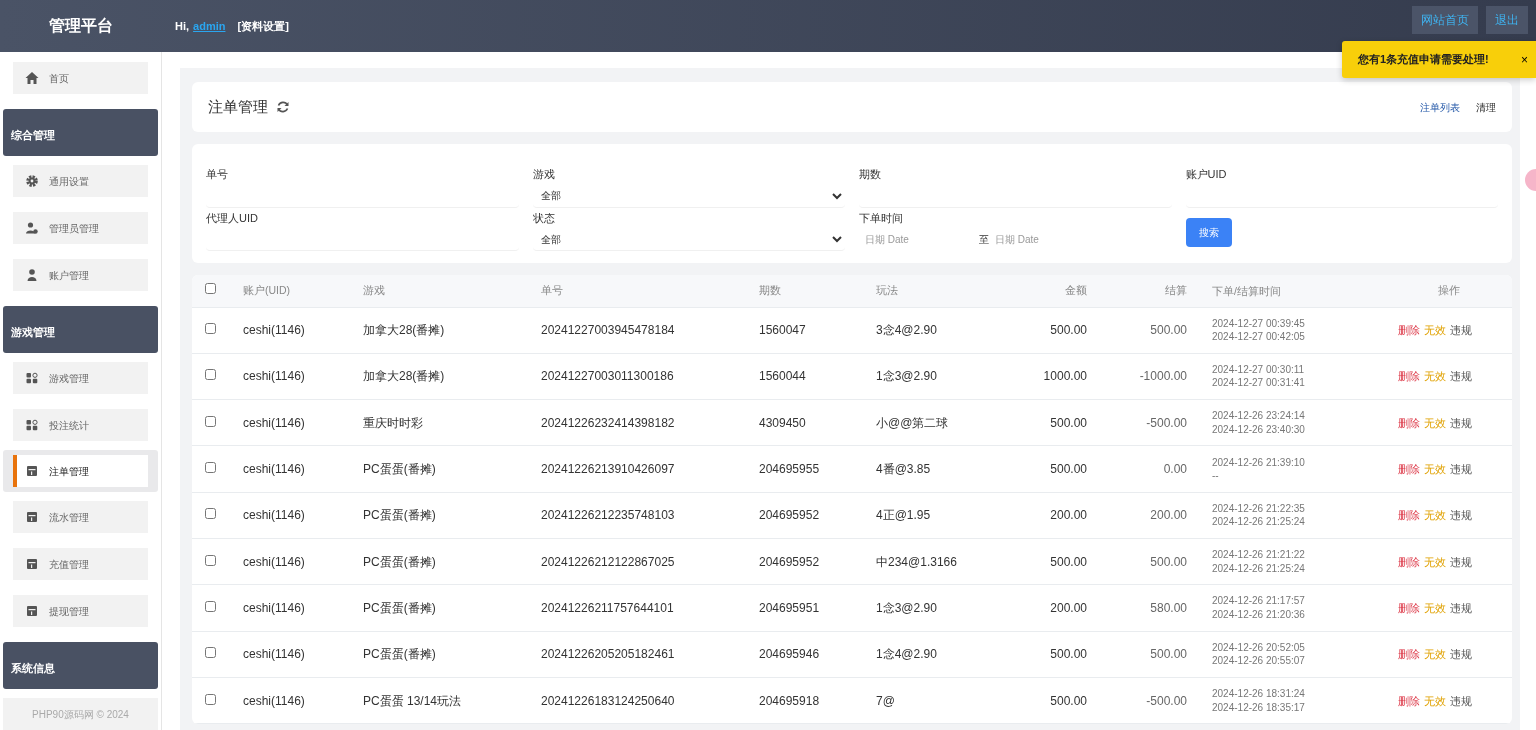 The width and height of the screenshot is (1536, 730). What do you see at coordinates (1259, 323) in the screenshot?
I see `bet-time: 2024-12-27 00:39:45` at bounding box center [1259, 323].